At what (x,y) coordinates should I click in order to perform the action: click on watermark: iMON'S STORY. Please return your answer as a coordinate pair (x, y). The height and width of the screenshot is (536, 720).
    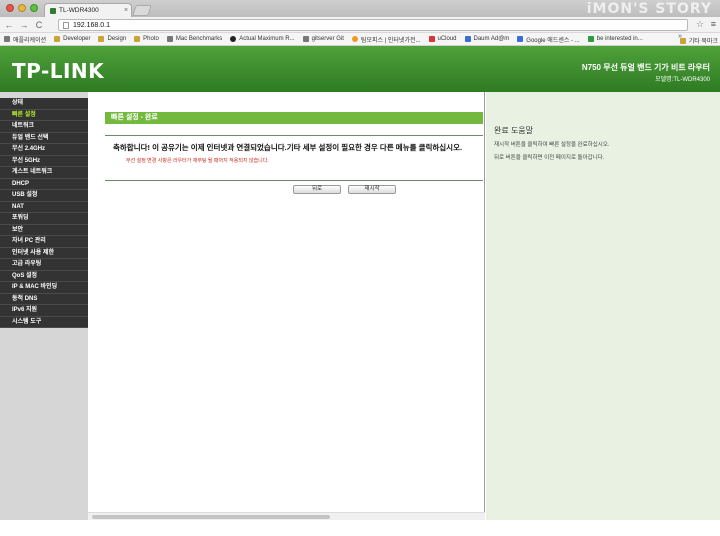
    Looking at the image, I should click on (649, 9).